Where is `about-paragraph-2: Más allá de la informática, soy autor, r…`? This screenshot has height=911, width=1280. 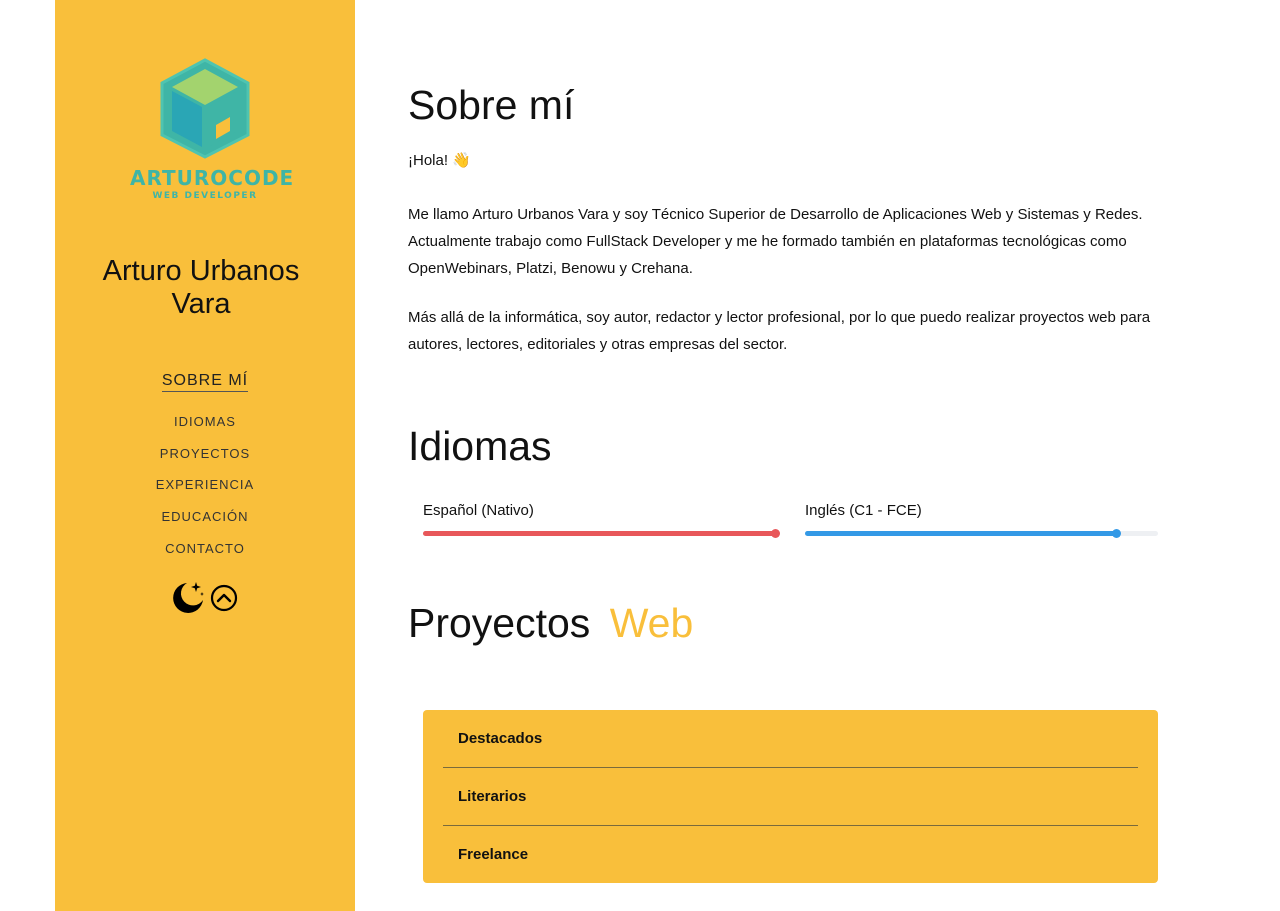 about-paragraph-2: Más allá de la informática, soy autor, r… is located at coordinates (779, 331).